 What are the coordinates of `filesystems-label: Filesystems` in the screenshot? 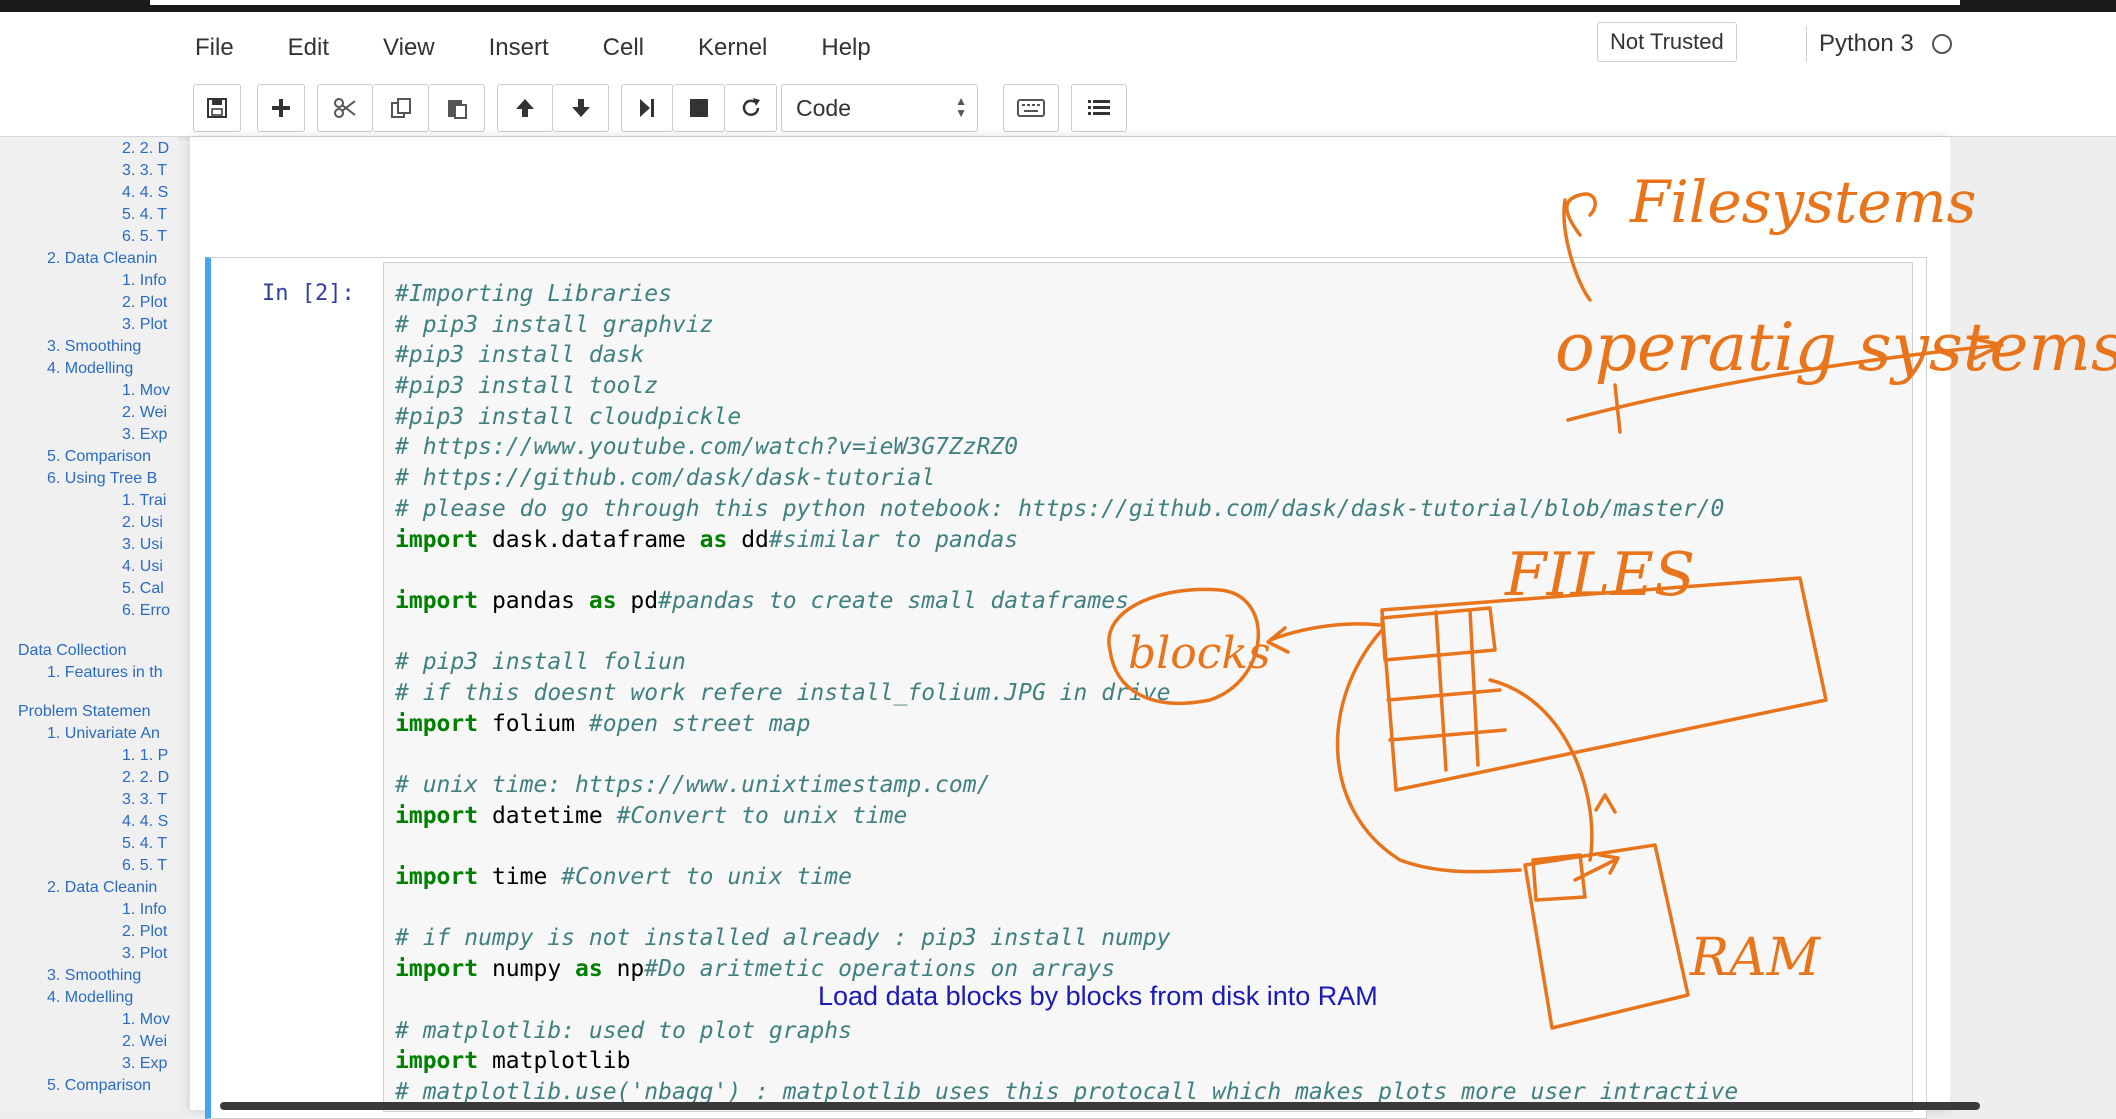 It's located at (1802, 202).